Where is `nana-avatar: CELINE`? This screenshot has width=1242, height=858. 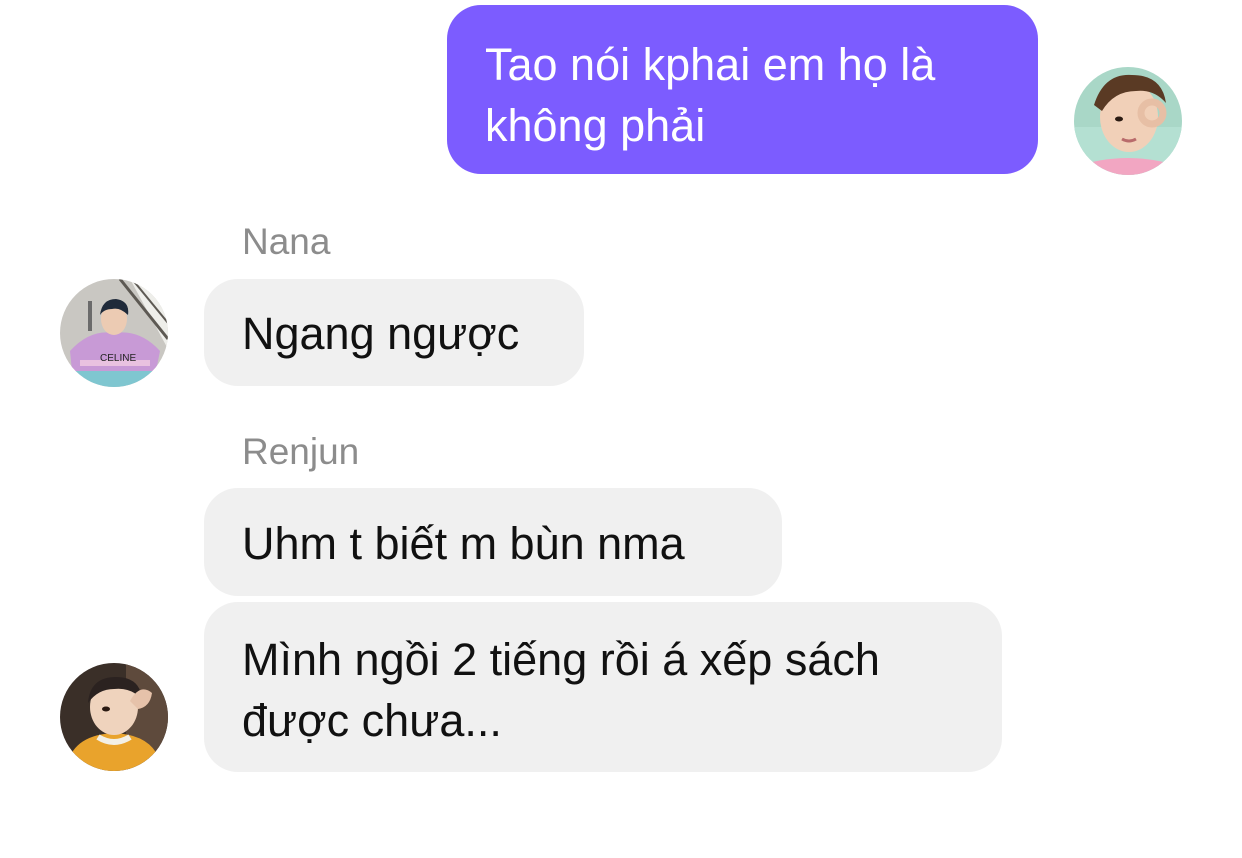 nana-avatar: CELINE is located at coordinates (114, 333).